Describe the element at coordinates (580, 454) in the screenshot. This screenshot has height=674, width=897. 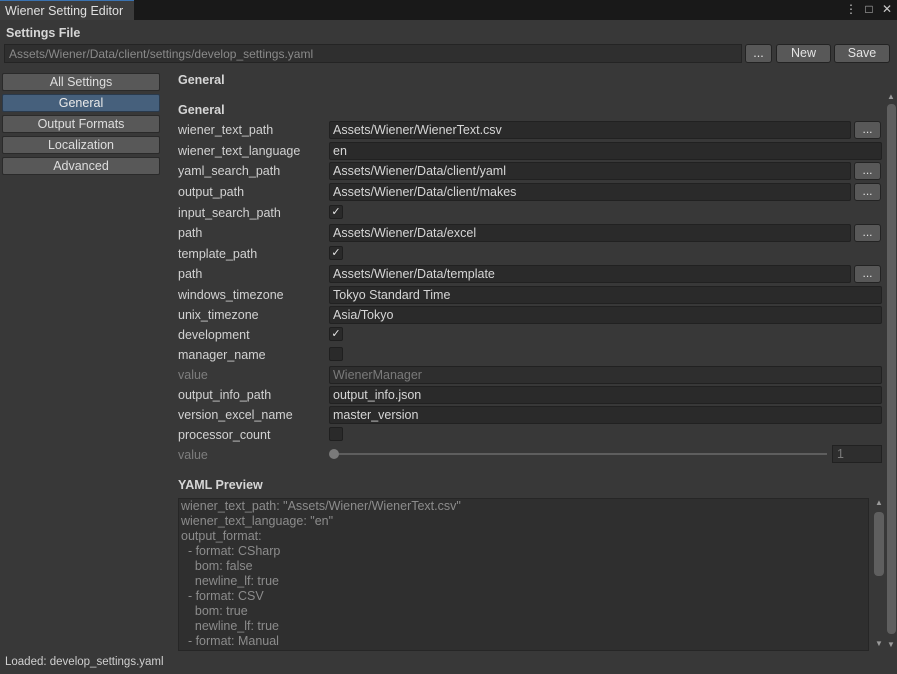
I see `processor-count-slider` at that location.